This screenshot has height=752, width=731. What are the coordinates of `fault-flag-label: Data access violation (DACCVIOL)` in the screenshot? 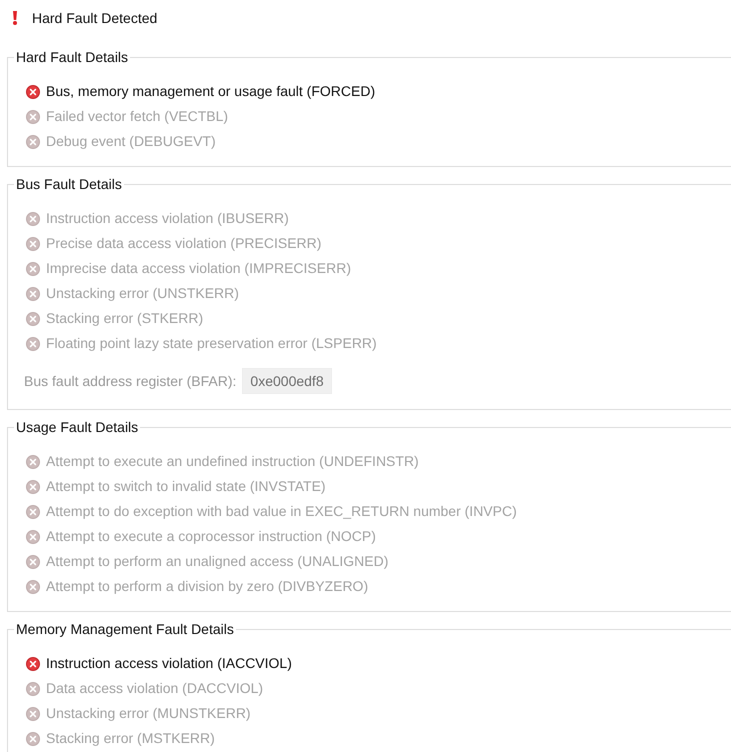 It's located at (155, 688).